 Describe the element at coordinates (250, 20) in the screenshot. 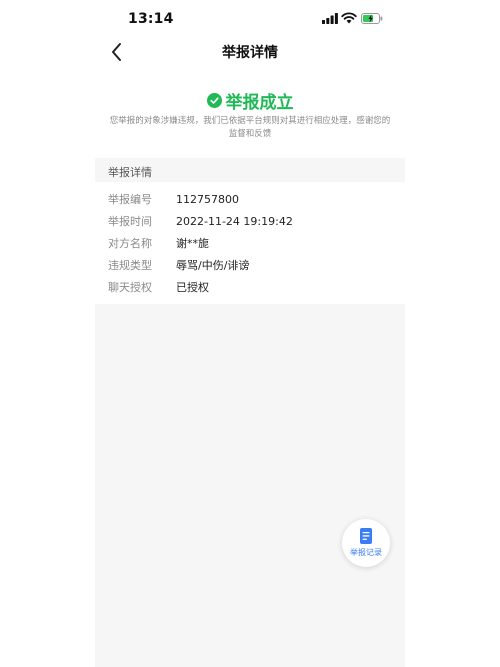

I see `status-bar: 13:14` at that location.